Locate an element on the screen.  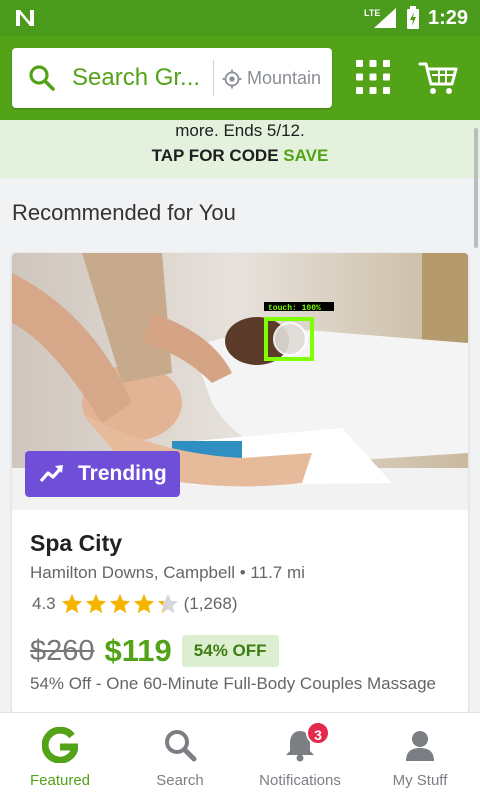
rating: 4.3 (1,268) is located at coordinates (135, 604).